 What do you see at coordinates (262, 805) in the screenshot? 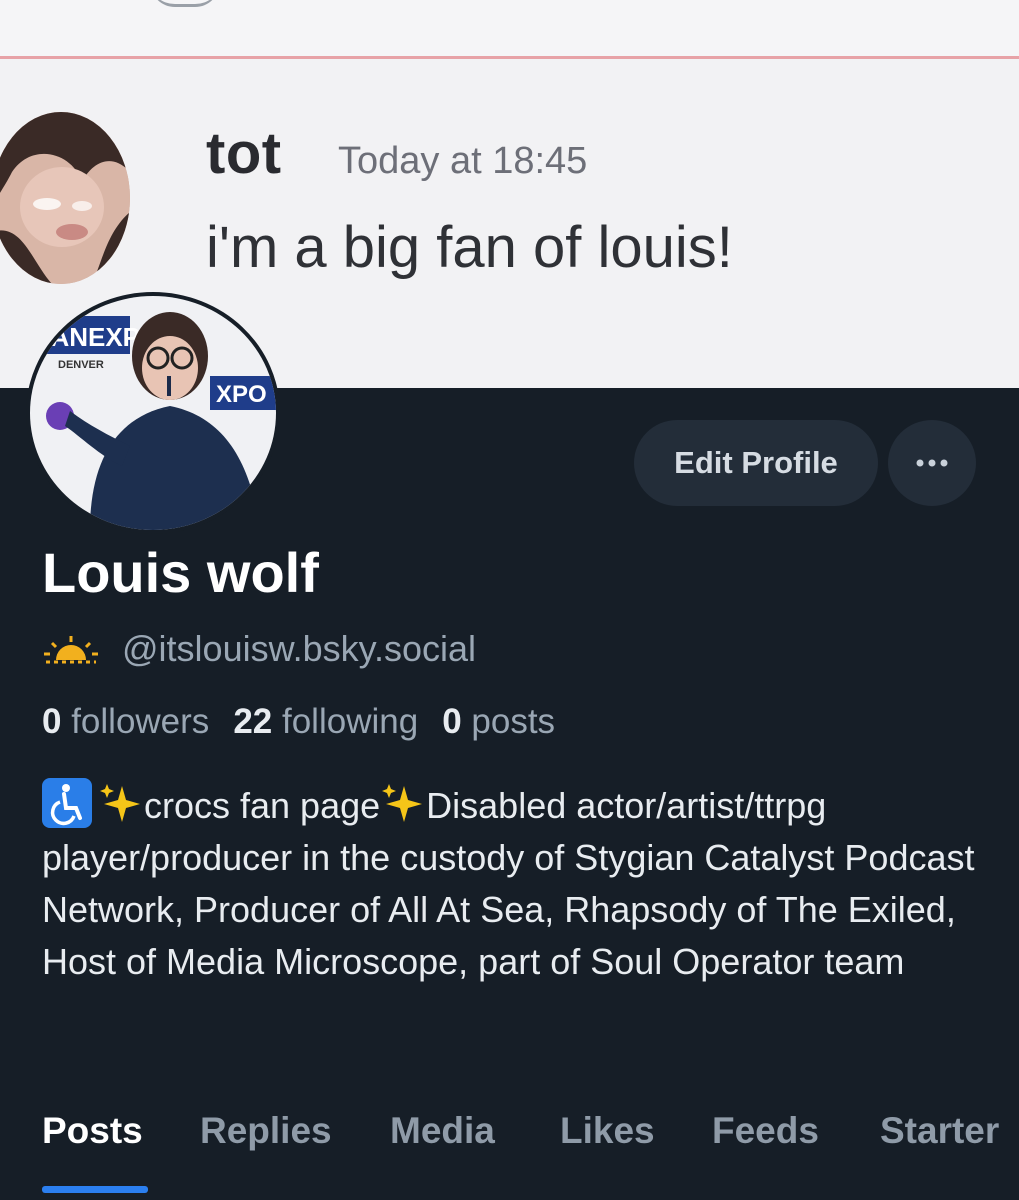
I see `bio-text-1: crocs fan page` at bounding box center [262, 805].